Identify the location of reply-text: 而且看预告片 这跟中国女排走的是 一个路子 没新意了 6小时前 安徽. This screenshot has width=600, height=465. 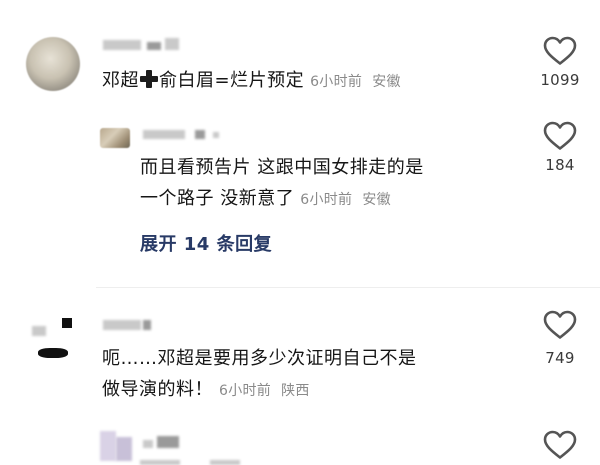
(330, 184).